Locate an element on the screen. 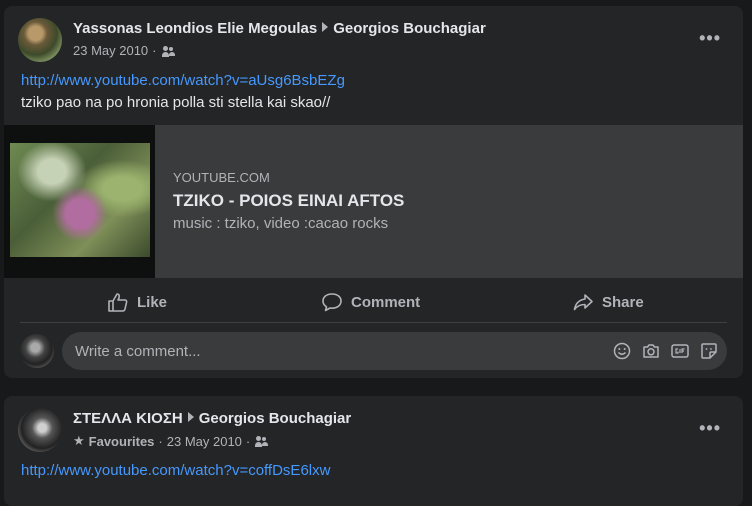  preview-title: TZIKO - POIOS EINAI AFTOS is located at coordinates (289, 200).